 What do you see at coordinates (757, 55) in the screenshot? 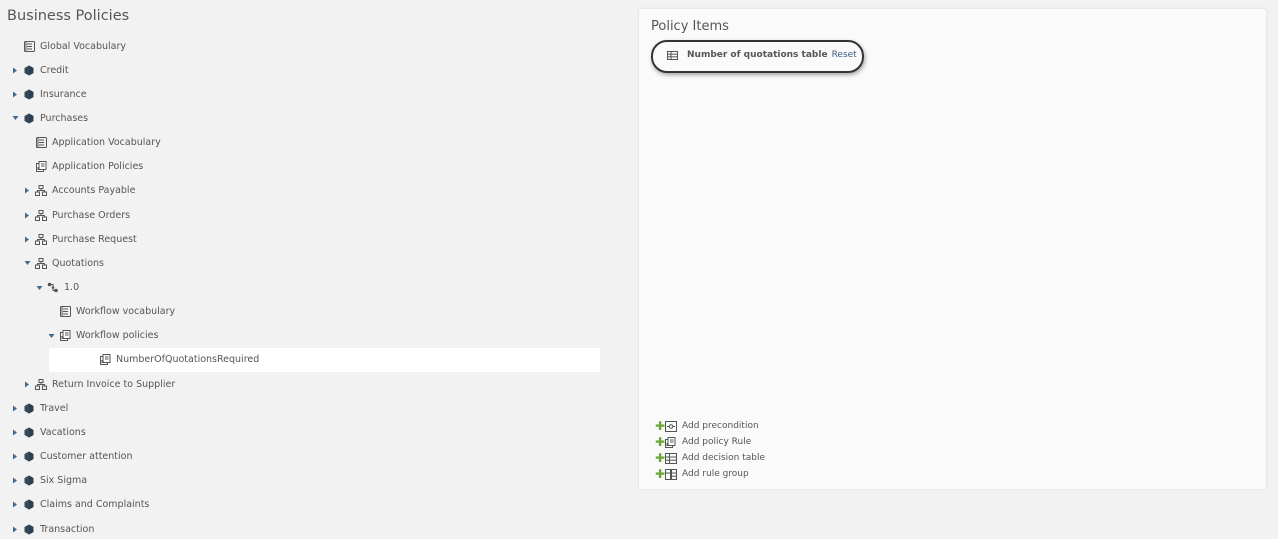
I see `policy-item-name: Number of quotations table` at bounding box center [757, 55].